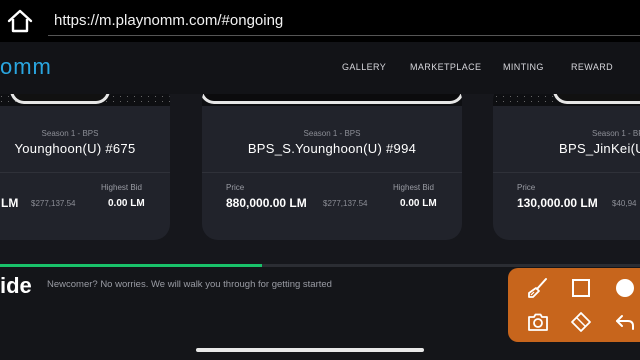 This screenshot has width=640, height=360. I want to click on site-header: omm GALLERY MARKETPLACE MINTING REWARD, so click(320, 68).